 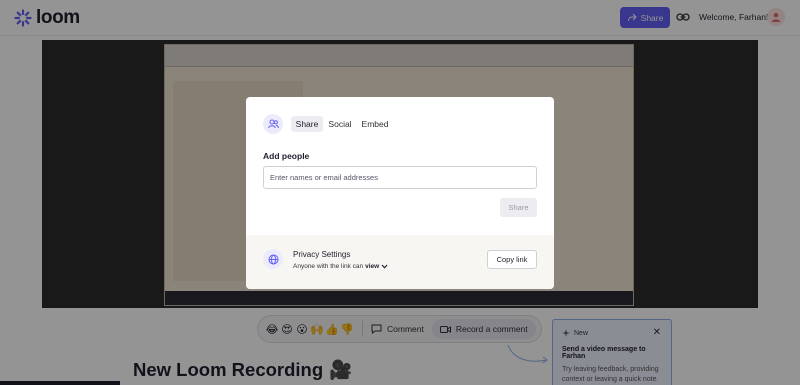 What do you see at coordinates (512, 259) in the screenshot?
I see `copy-link-button: Copy link` at bounding box center [512, 259].